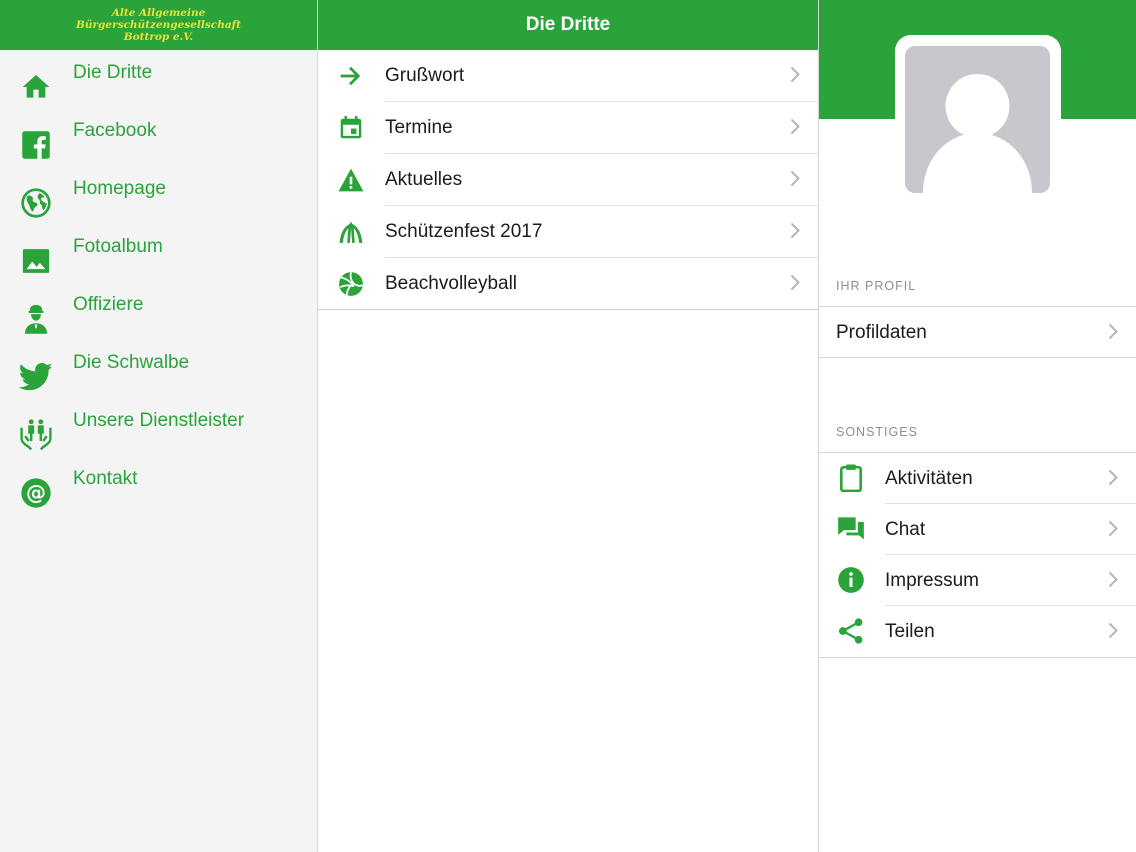 The height and width of the screenshot is (852, 1136). What do you see at coordinates (158, 90) in the screenshot?
I see `sidebar-item-die-dritte: Die Dritte` at bounding box center [158, 90].